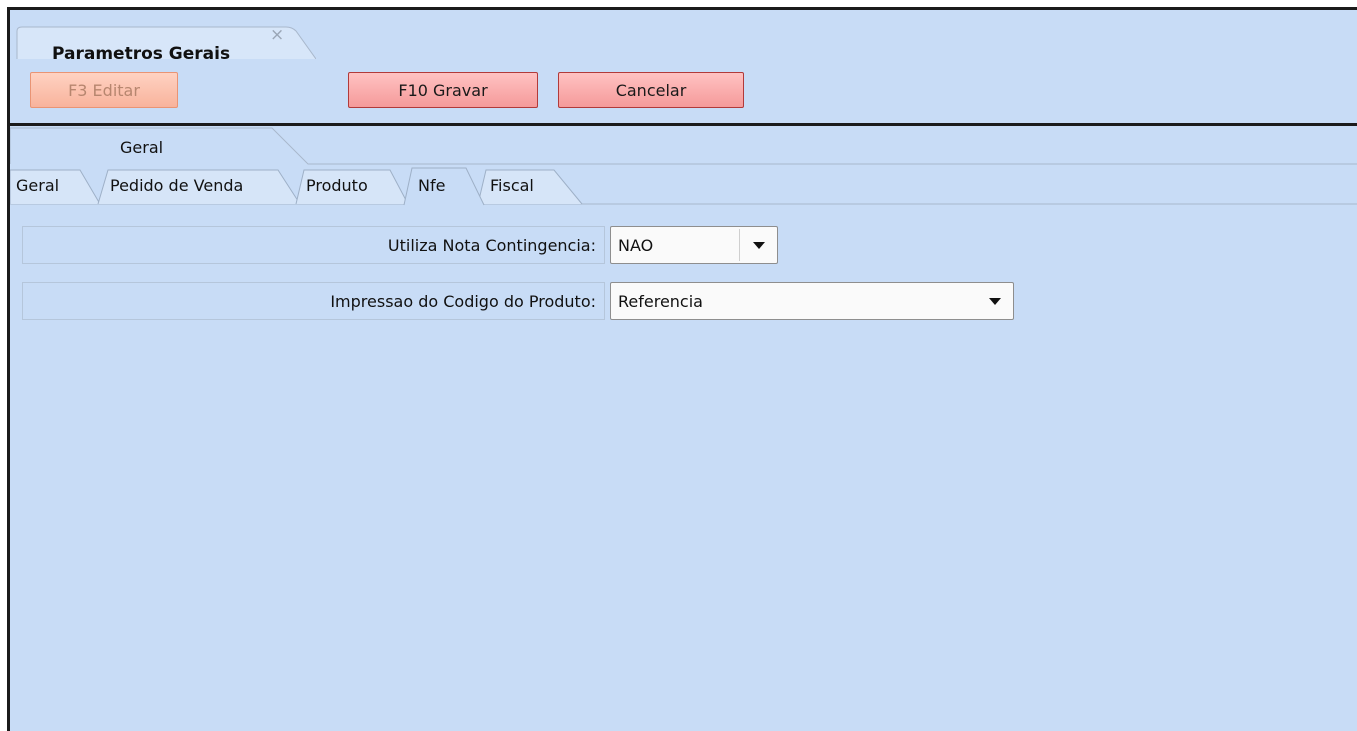 Image resolution: width=1357 pixels, height=731 pixels. I want to click on impressao-codigo-select: Referencia, so click(812, 301).